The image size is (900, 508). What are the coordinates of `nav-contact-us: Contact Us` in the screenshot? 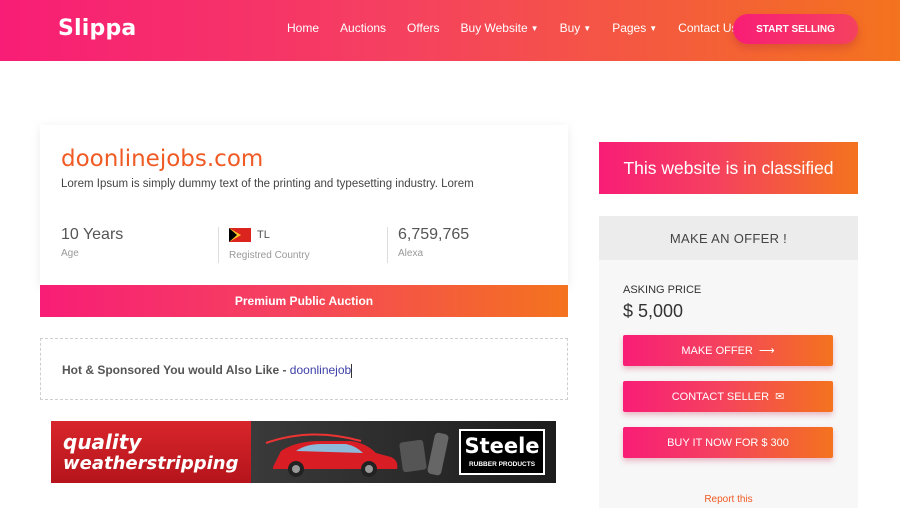 It's located at (707, 28).